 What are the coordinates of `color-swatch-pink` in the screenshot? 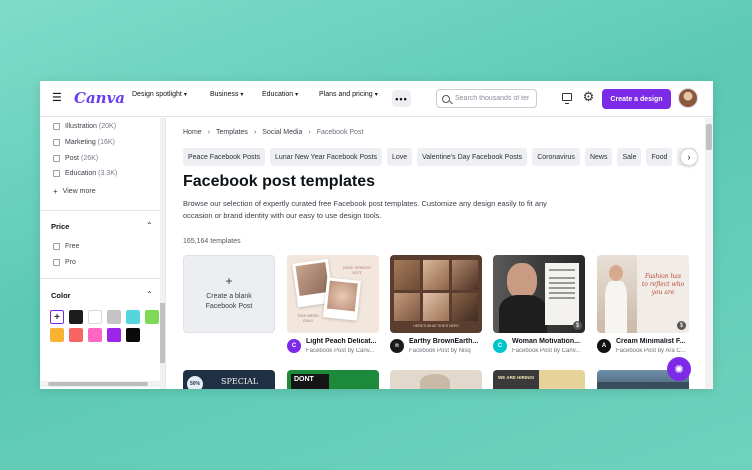 It's located at (95, 335).